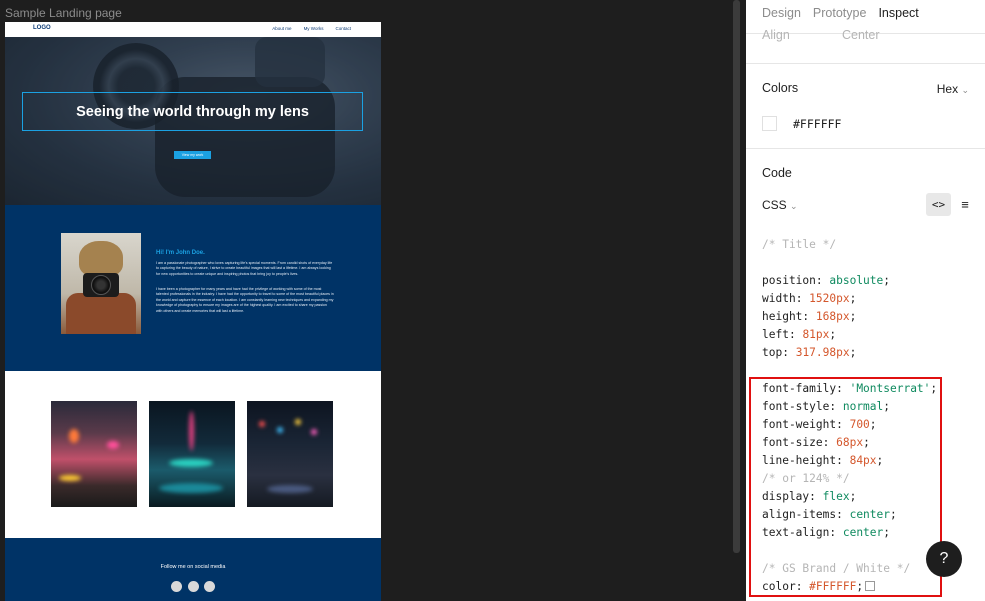 Image resolution: width=985 pixels, height=601 pixels. I want to click on annotation-highlight-box, so click(845, 487).